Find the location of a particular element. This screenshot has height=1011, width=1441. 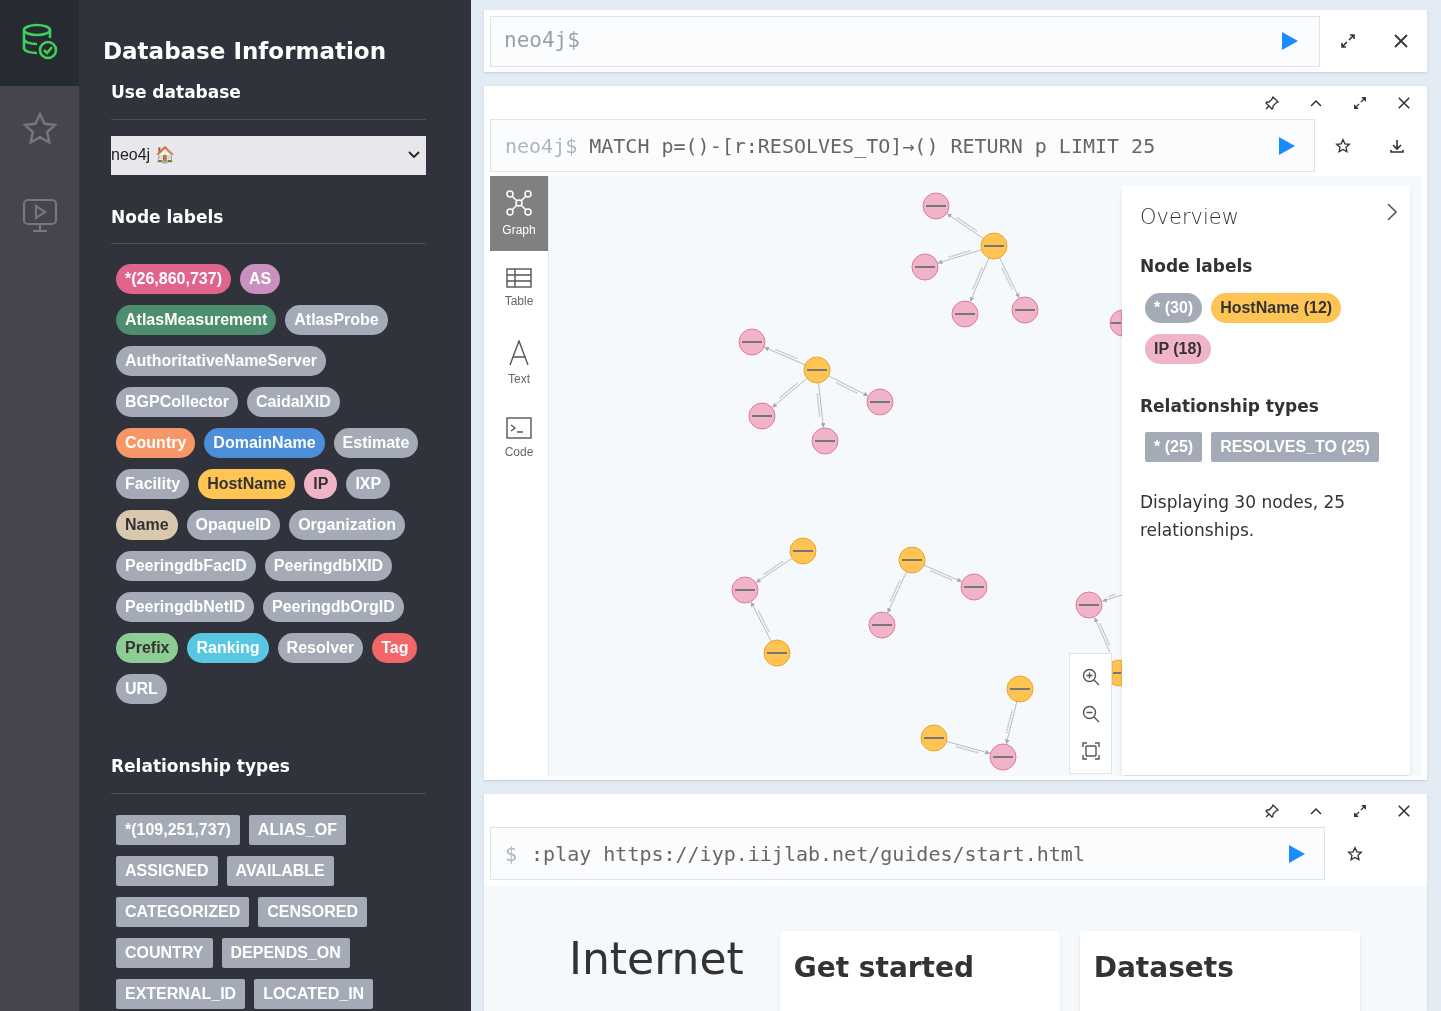

graph-icon is located at coordinates (519, 202).